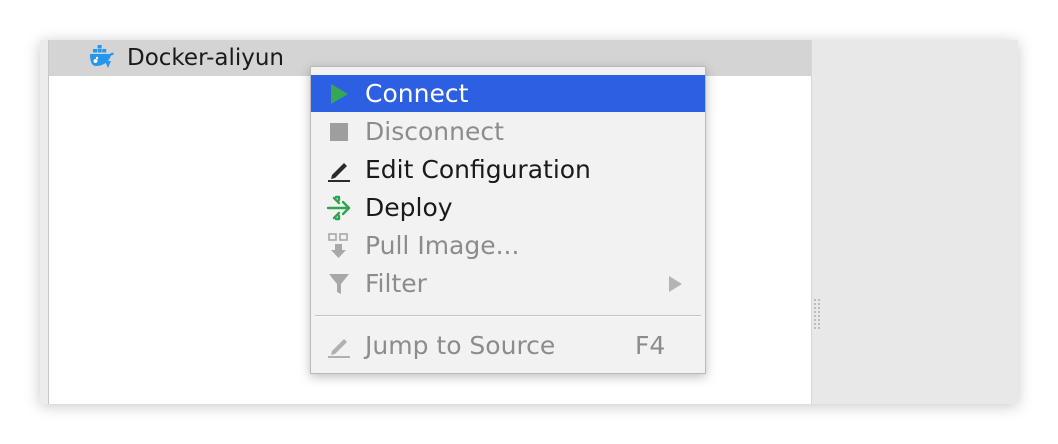 This screenshot has height=444, width=1058. Describe the element at coordinates (339, 94) in the screenshot. I see `play-icon` at that location.